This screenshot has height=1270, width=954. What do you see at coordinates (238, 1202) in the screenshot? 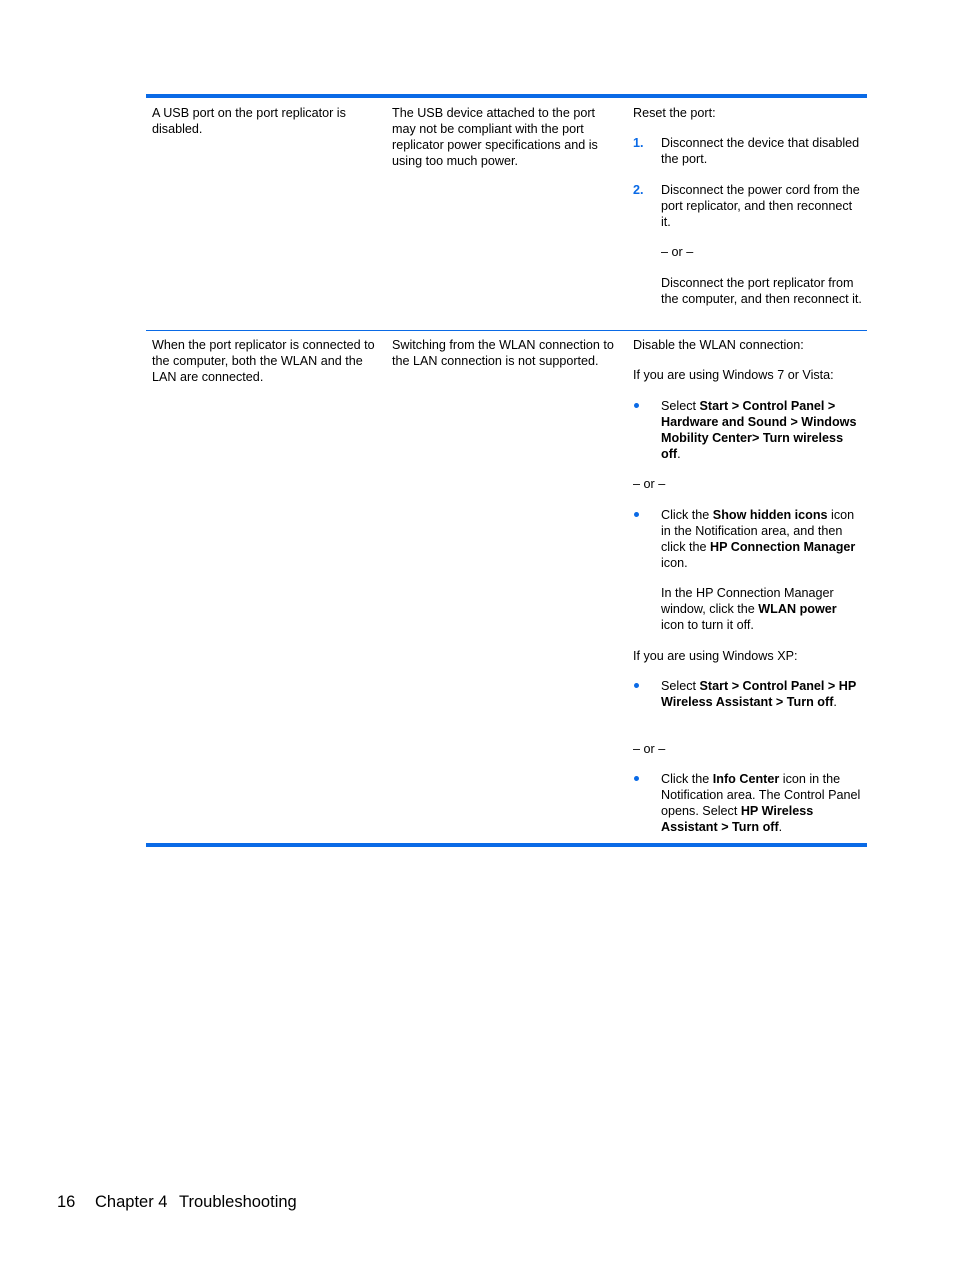
I see `chapter-title: Troubleshooting` at bounding box center [238, 1202].